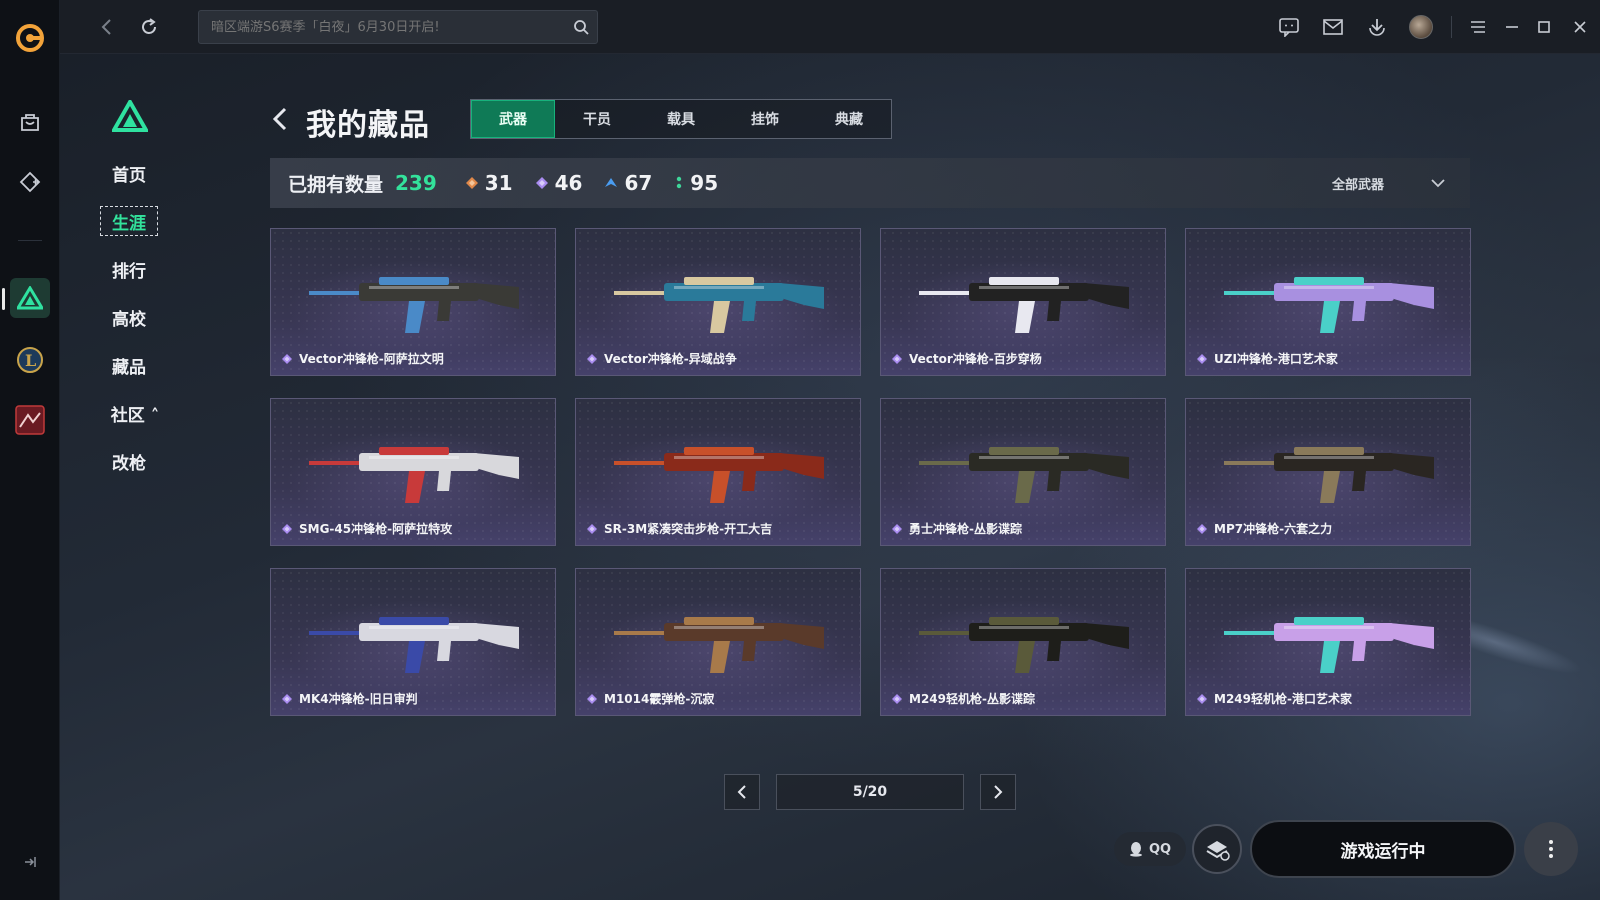 This screenshot has width=1600, height=900. Describe the element at coordinates (742, 792) in the screenshot. I see `prev-page-button` at that location.